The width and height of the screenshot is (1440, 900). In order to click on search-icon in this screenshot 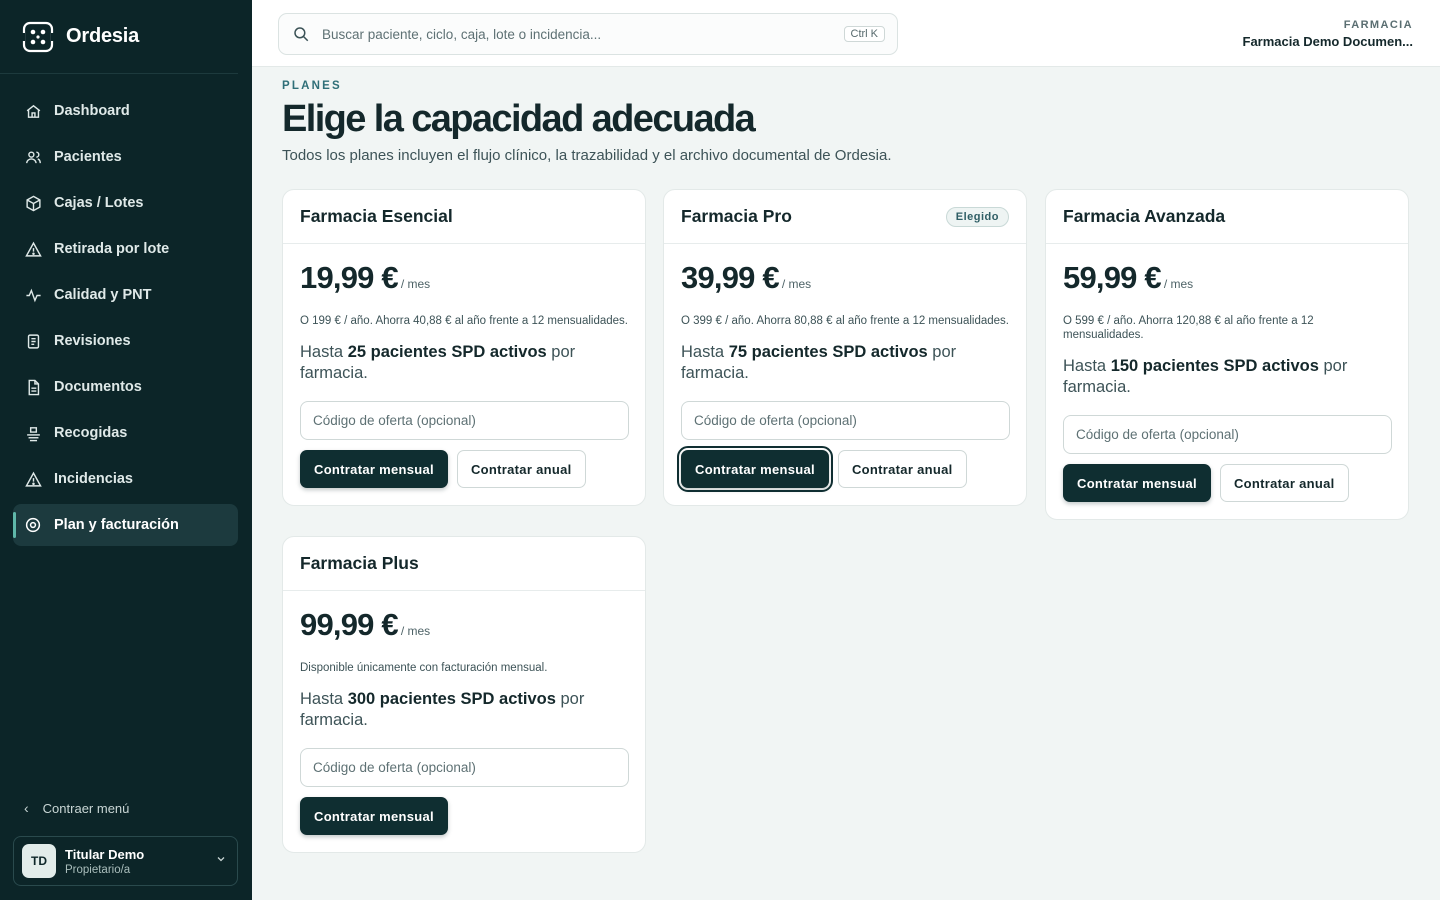, I will do `click(301, 34)`.